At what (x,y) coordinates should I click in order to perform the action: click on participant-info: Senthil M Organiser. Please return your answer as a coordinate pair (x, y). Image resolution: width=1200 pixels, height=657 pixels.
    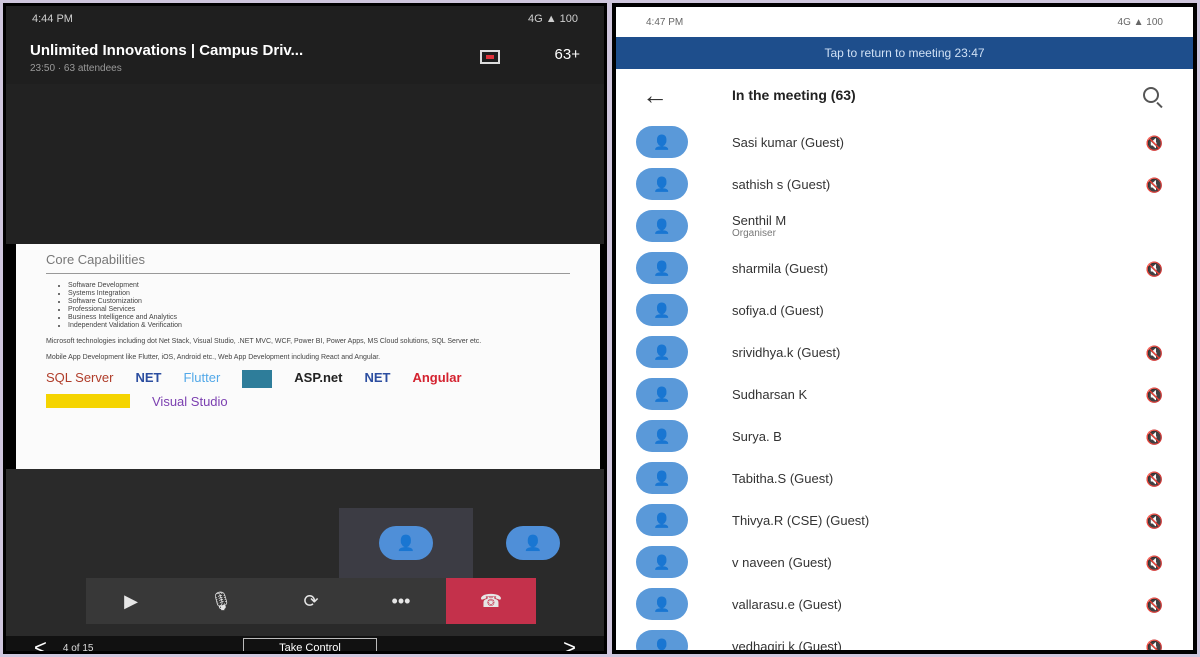
    Looking at the image, I should click on (759, 226).